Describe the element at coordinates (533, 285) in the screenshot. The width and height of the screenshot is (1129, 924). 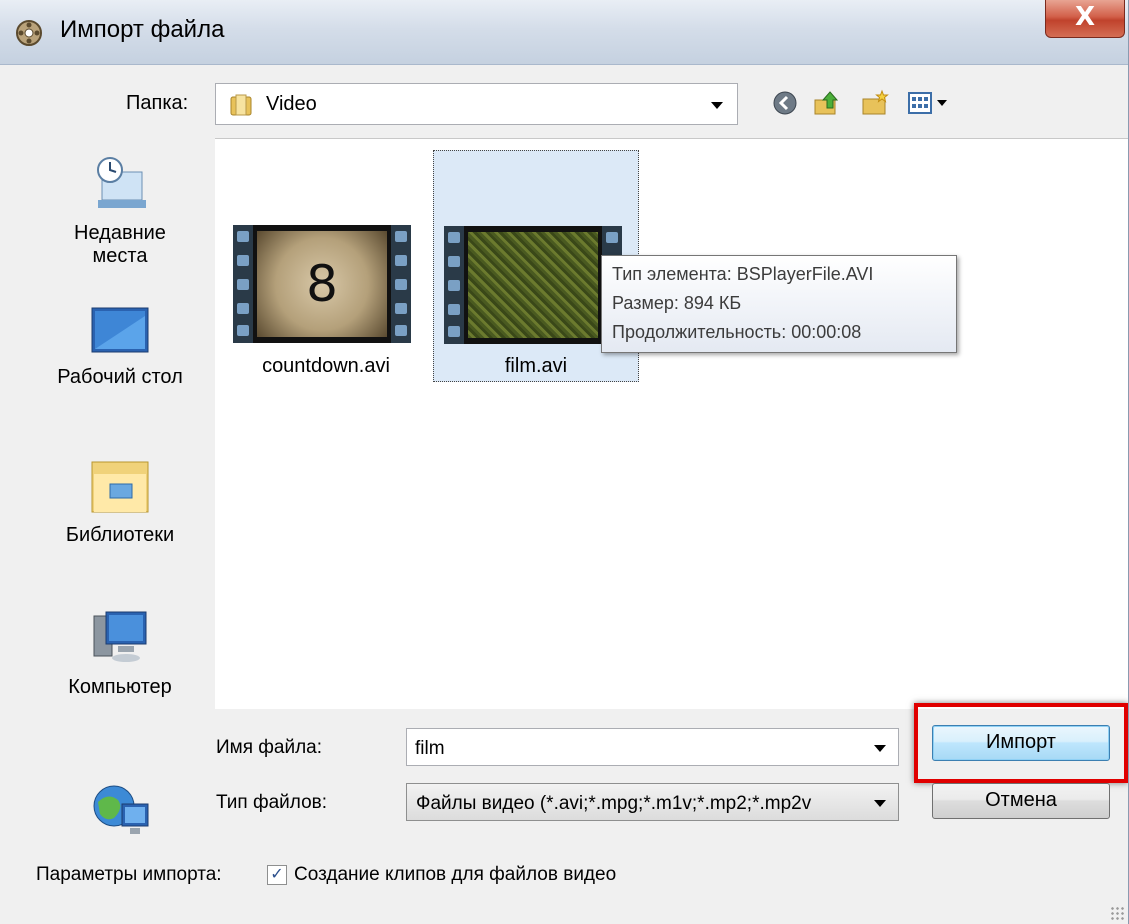
I see `video-thumbnail` at that location.